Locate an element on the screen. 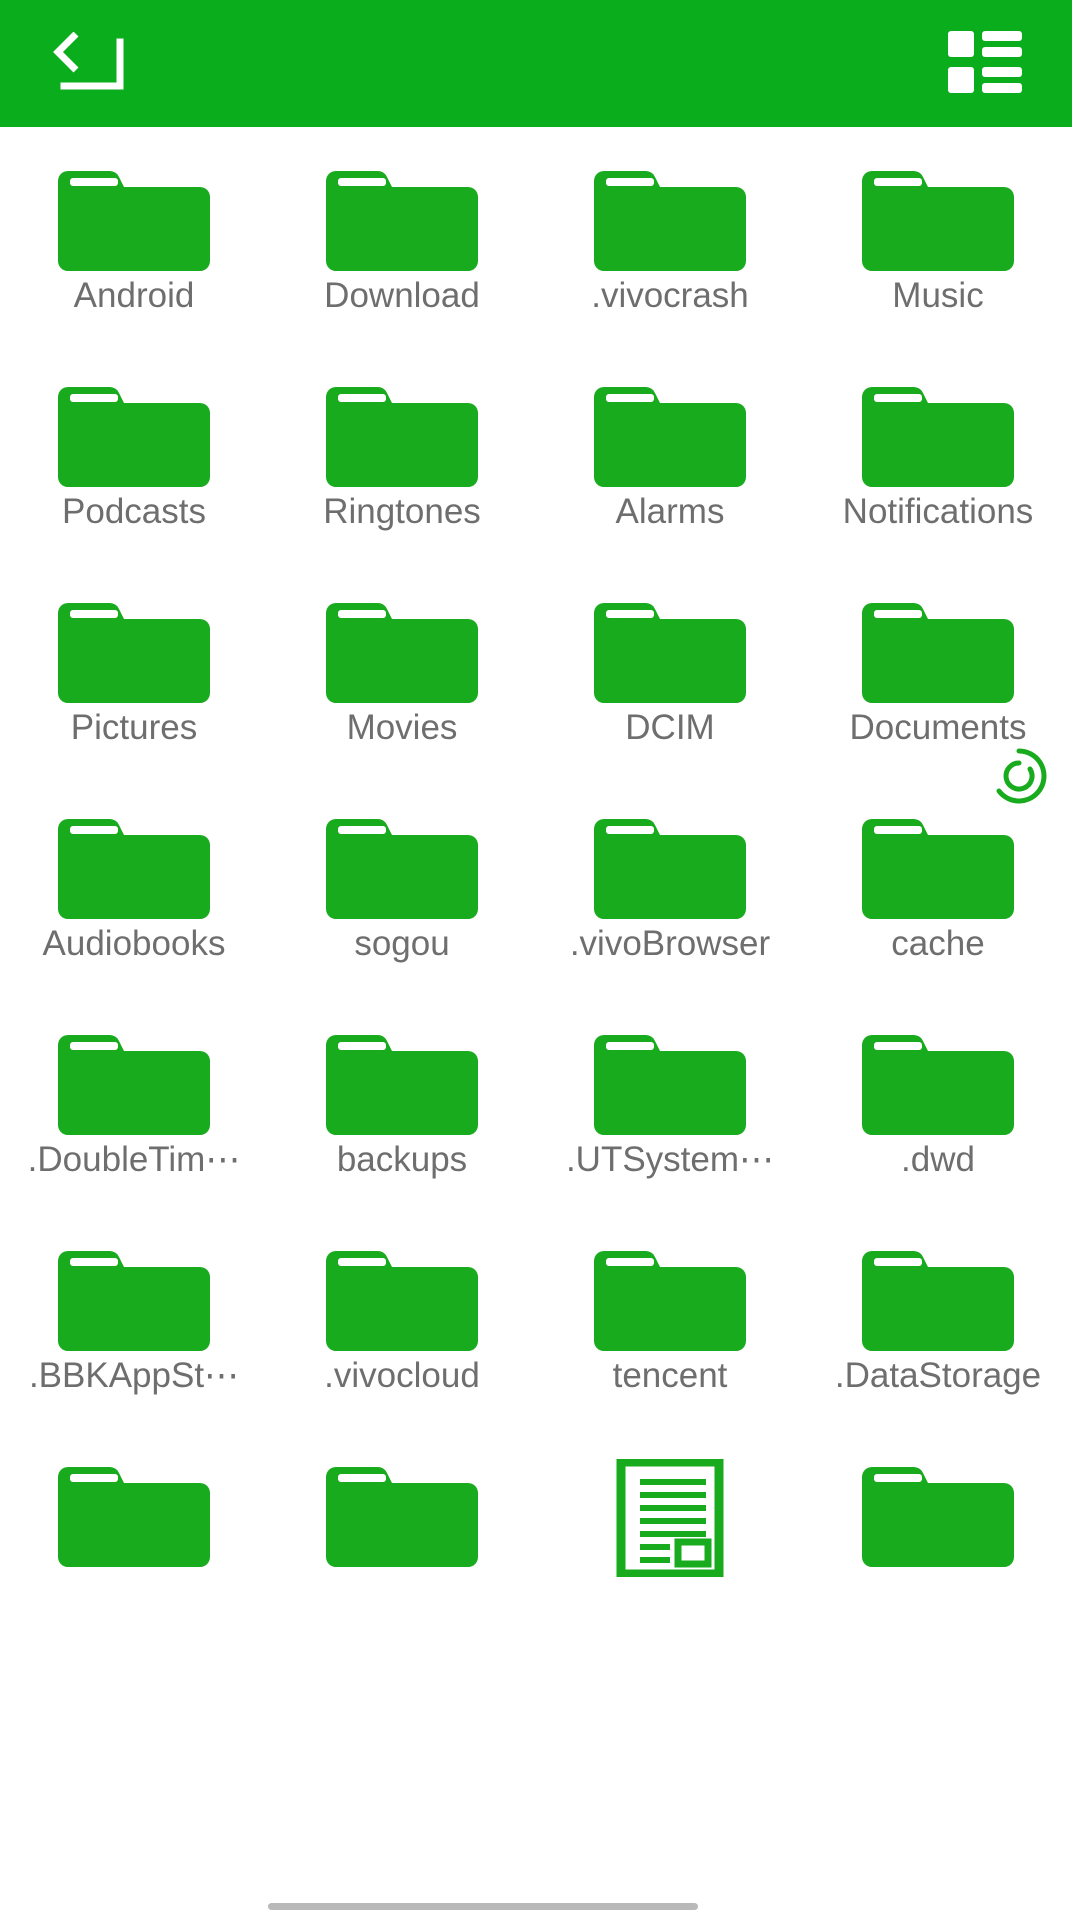 The image size is (1072, 1912). return-arrow-icon is located at coordinates (89, 65).